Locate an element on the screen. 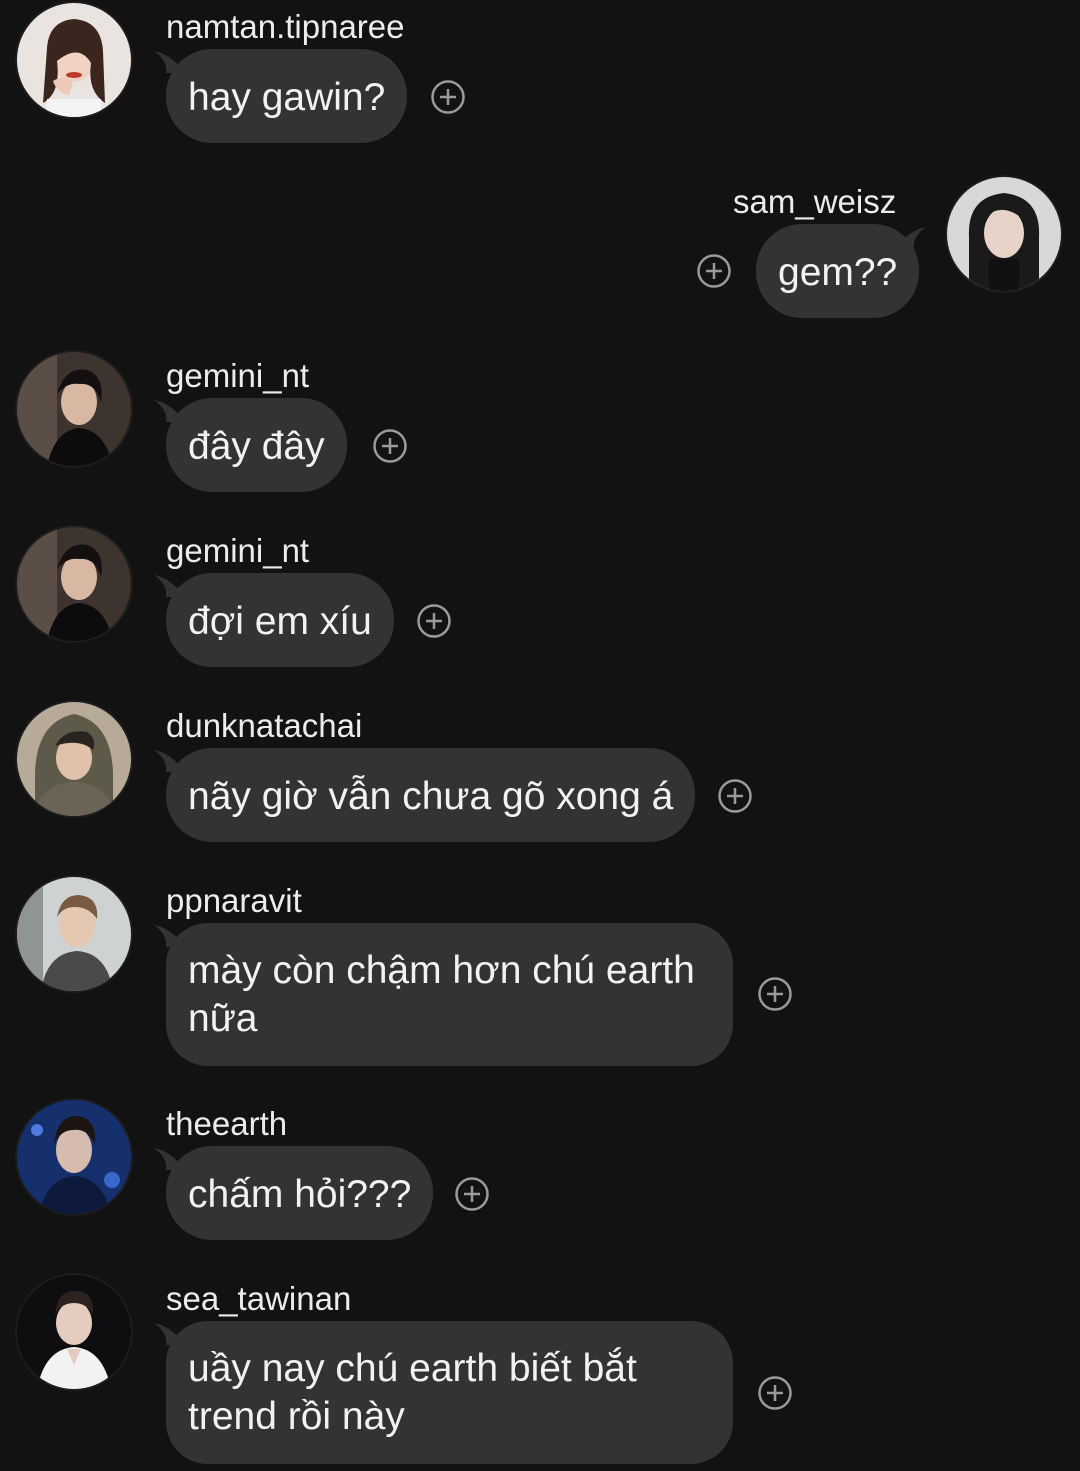 Image resolution: width=1080 pixels, height=1471 pixels. message-bubble: chấm hỏi??? is located at coordinates (300, 1193).